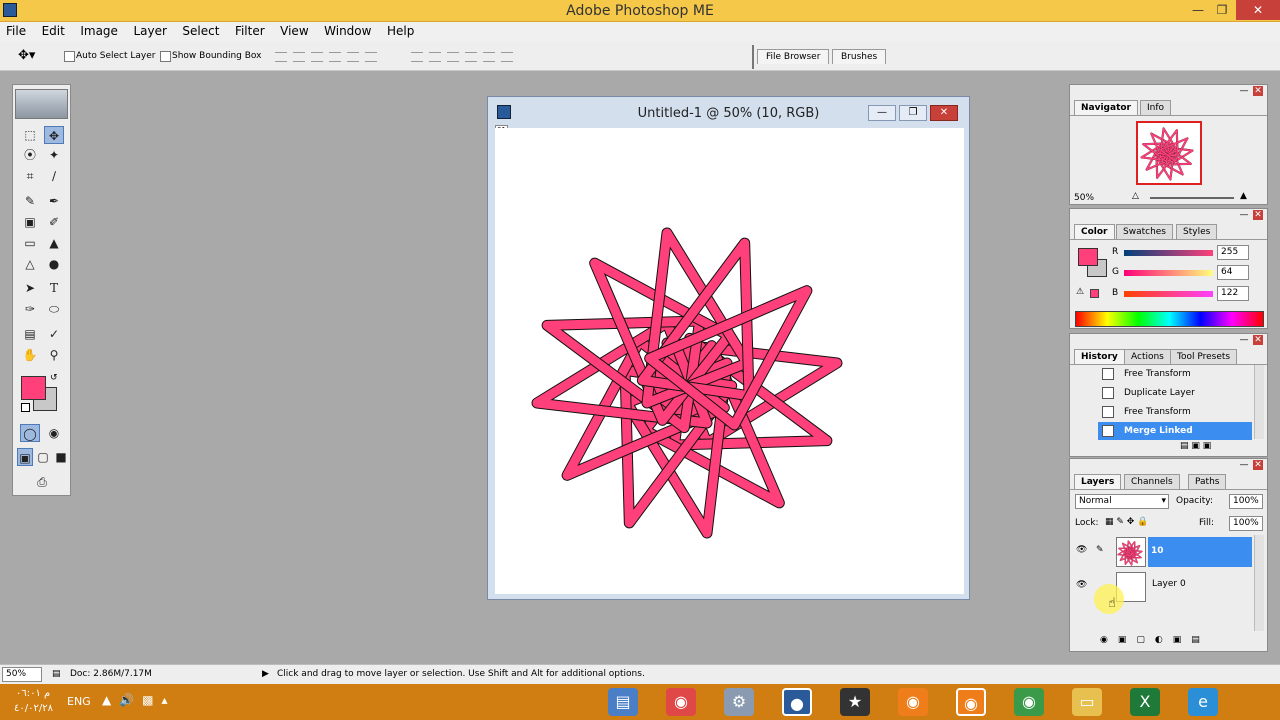 This screenshot has height=720, width=1280. Describe the element at coordinates (793, 56) in the screenshot. I see `tab-file-browser: File Browser` at that location.